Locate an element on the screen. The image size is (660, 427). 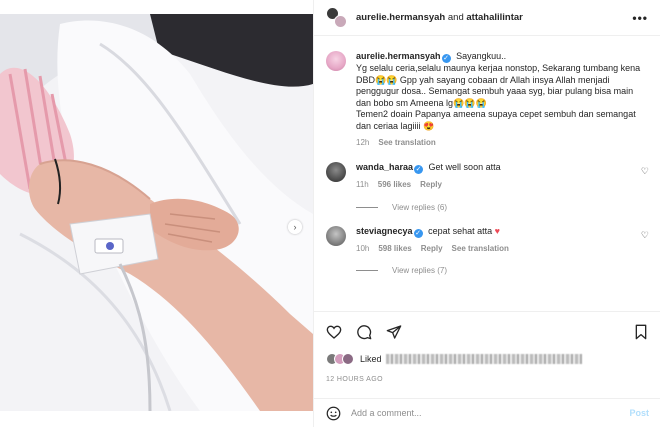
view-replies-label: View replies (6) is located at coordinates (419, 207).